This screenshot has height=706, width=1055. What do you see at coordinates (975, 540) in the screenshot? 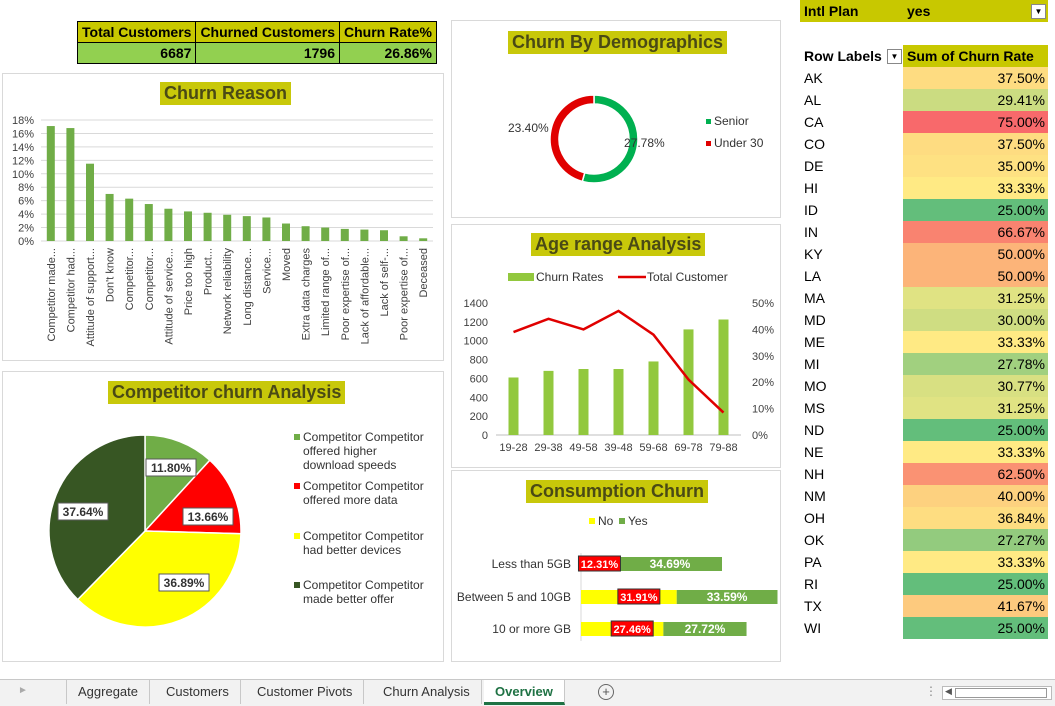
I see `pivot-row-value-cell: 27.27%` at bounding box center [975, 540].